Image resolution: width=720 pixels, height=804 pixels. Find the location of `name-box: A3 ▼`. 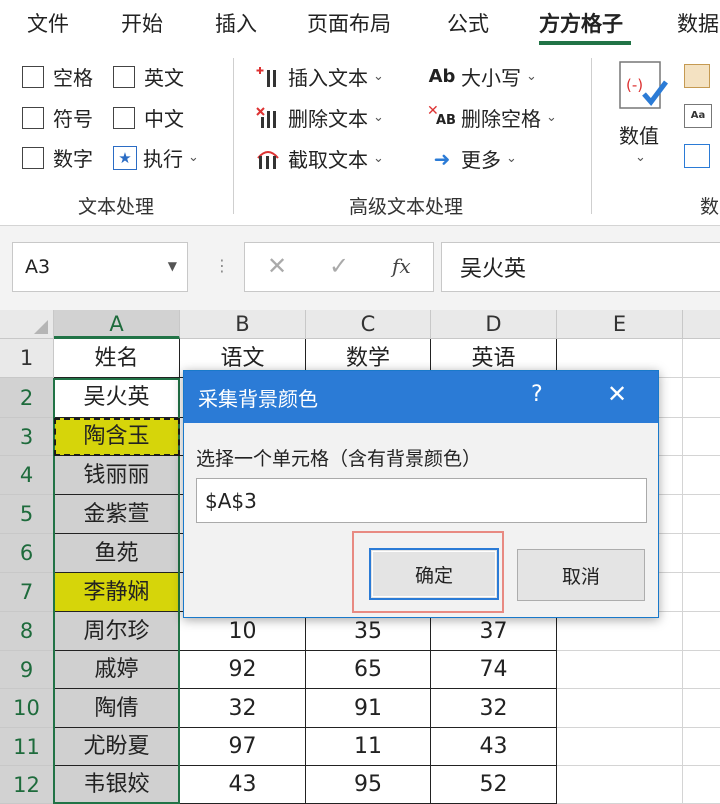

name-box: A3 ▼ is located at coordinates (100, 267).